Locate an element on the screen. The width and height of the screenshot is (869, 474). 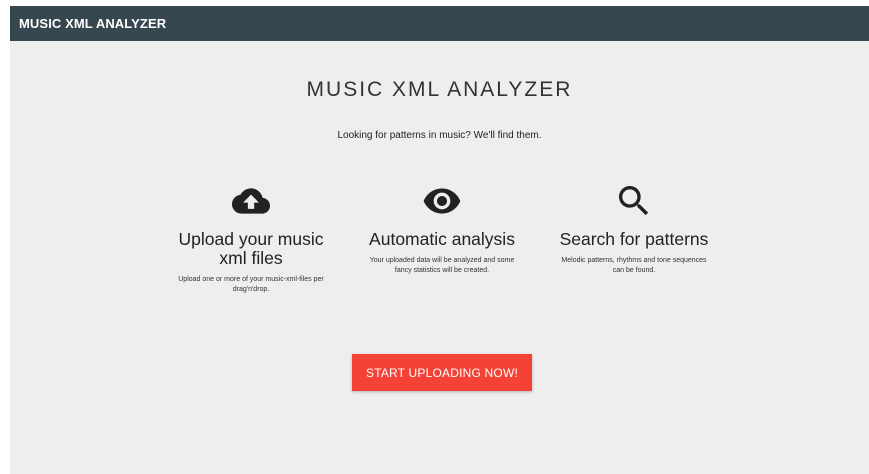
feature-title: Automatic analysis is located at coordinates (442, 239).